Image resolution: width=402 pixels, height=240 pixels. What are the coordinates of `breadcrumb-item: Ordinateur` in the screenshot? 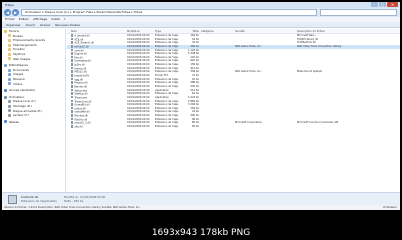 It's located at (33, 12).